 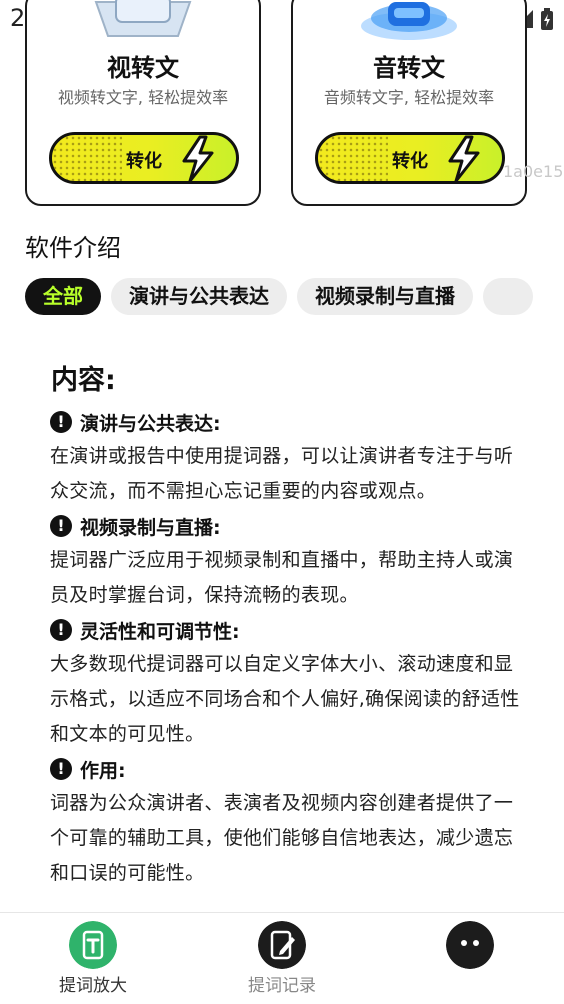 I want to click on audio-to-text-card: 音转文 音频转文字, 轻松提效率 转化, so click(x=409, y=103).